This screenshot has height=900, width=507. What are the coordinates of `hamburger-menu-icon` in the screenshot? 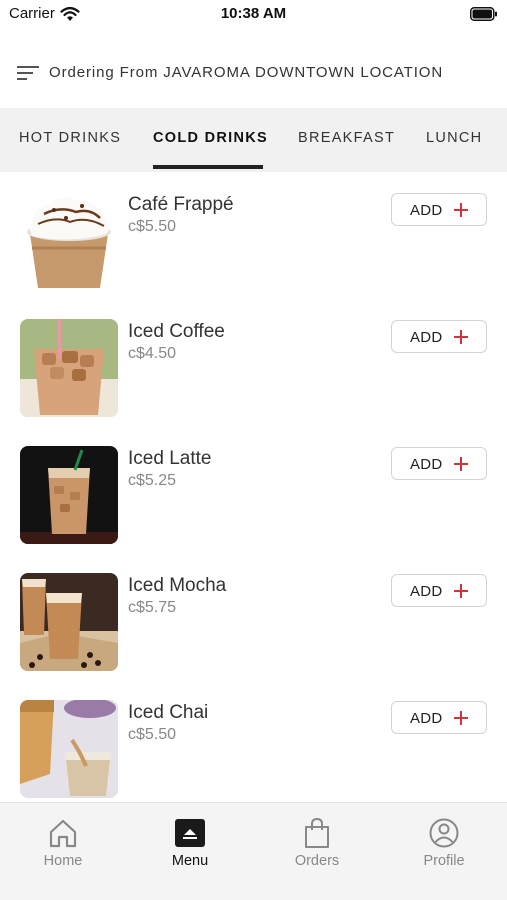 It's located at (28, 73).